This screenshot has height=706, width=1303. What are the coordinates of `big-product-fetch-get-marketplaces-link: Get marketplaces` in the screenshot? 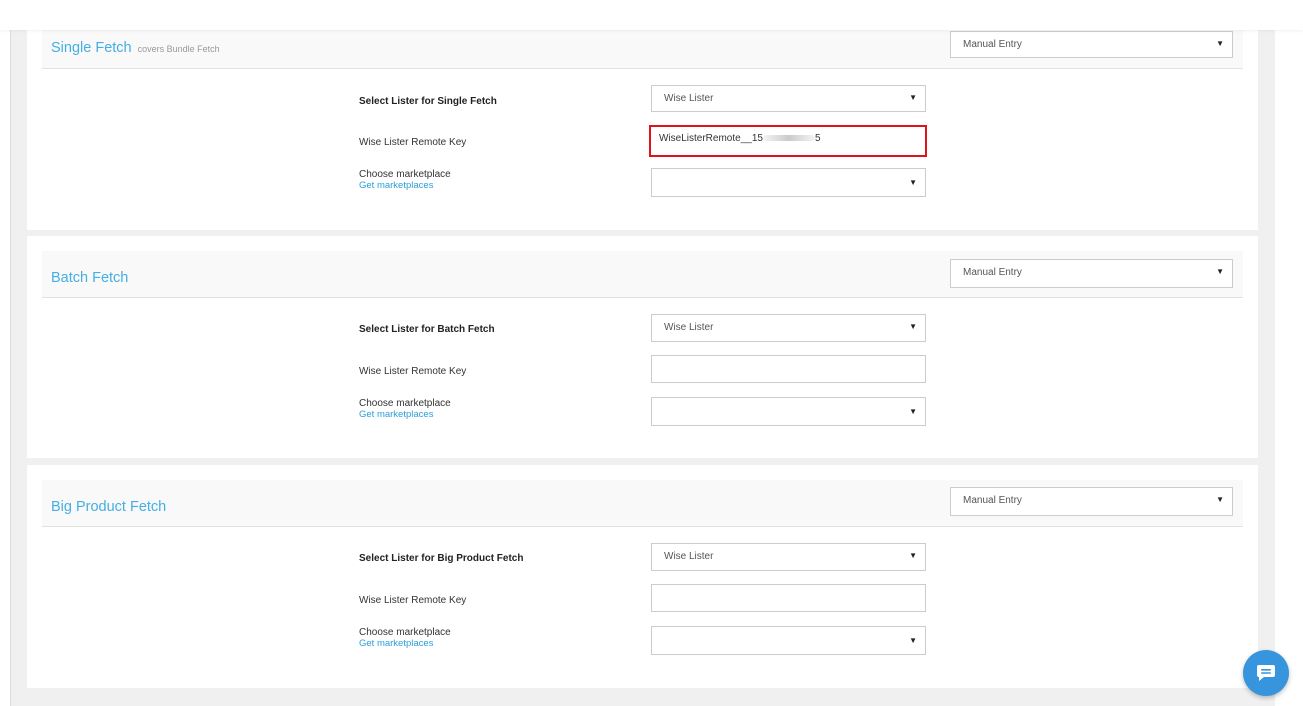 It's located at (405, 643).